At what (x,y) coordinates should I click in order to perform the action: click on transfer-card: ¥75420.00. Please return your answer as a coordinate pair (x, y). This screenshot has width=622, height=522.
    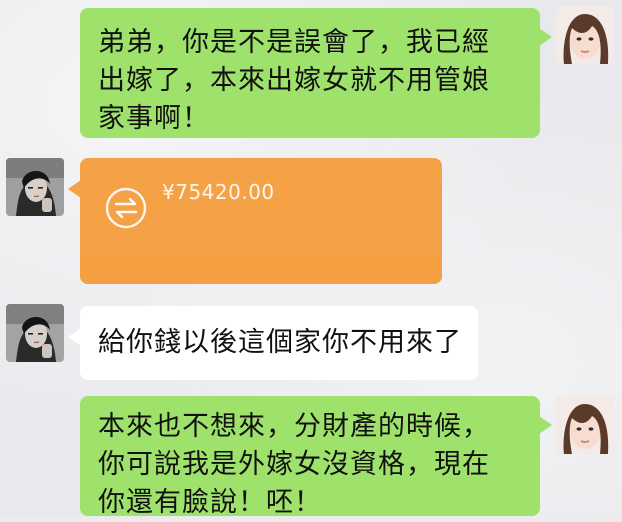
    Looking at the image, I should click on (255, 221).